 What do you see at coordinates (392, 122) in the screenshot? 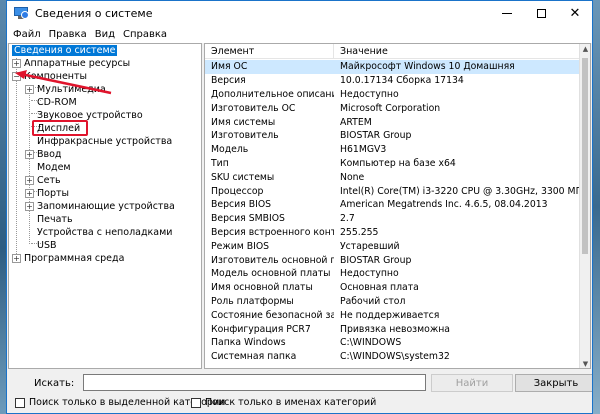
I see `table-row: Имя системы ARTEM` at bounding box center [392, 122].